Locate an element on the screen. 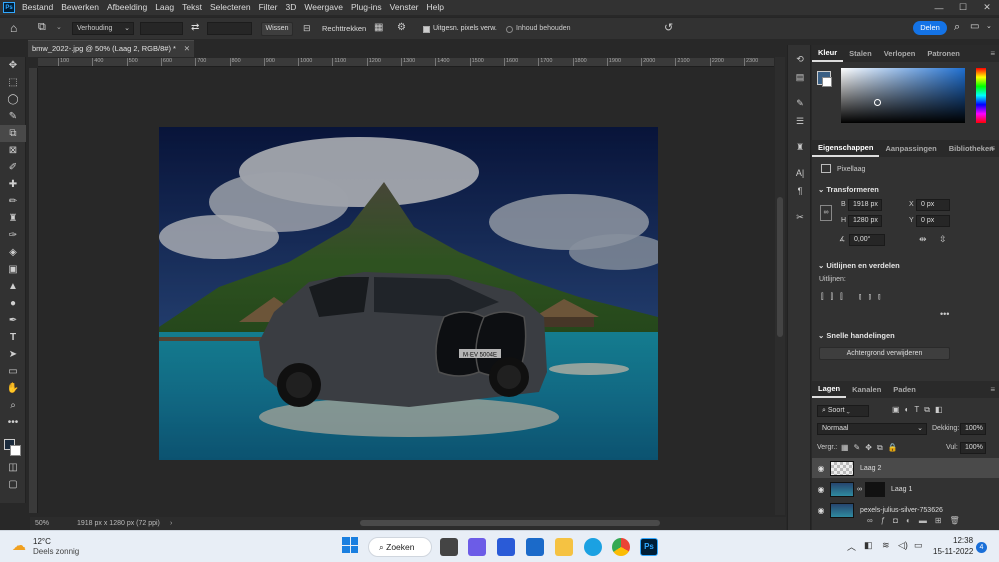 The height and width of the screenshot is (562, 999). volume-icon: ◁) is located at coordinates (903, 545).